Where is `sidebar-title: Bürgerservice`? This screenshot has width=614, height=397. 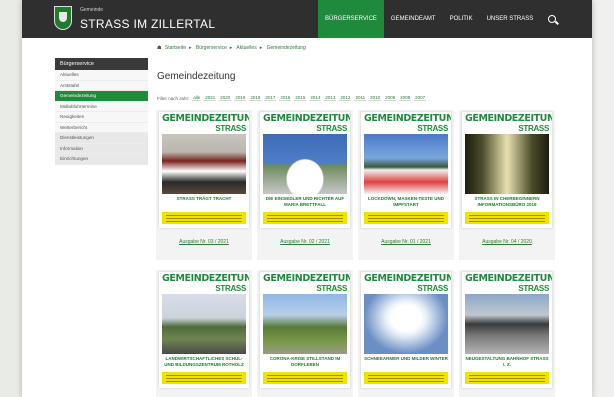
sidebar-title: Bürgerservice is located at coordinates (101, 64).